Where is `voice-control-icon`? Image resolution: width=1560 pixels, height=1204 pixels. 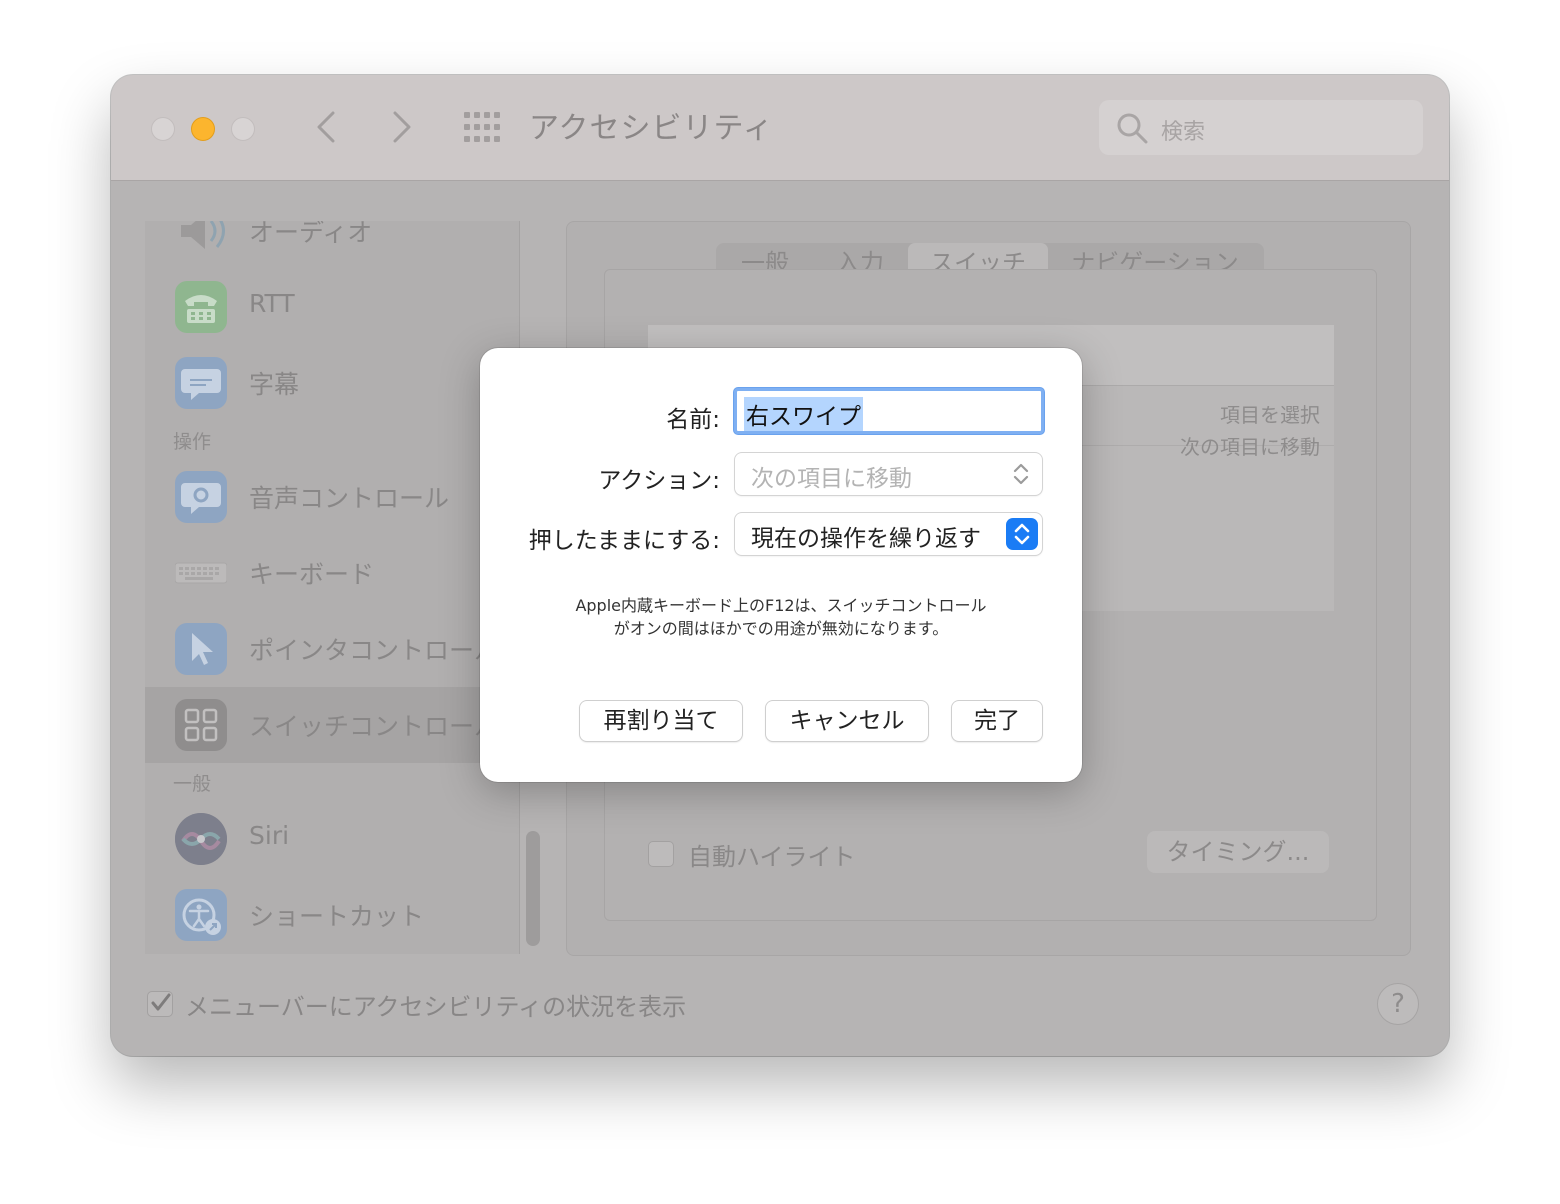
voice-control-icon is located at coordinates (201, 497).